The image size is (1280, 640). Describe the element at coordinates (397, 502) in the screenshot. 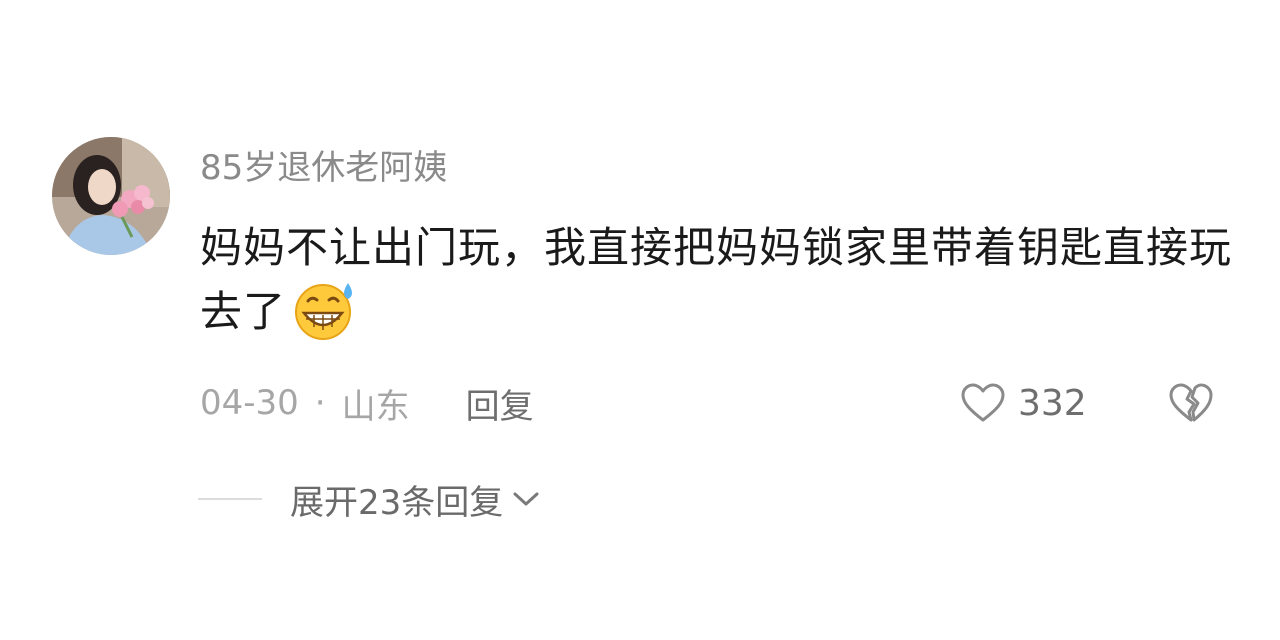

I see `expand-replies-label: 展开23条回复` at that location.